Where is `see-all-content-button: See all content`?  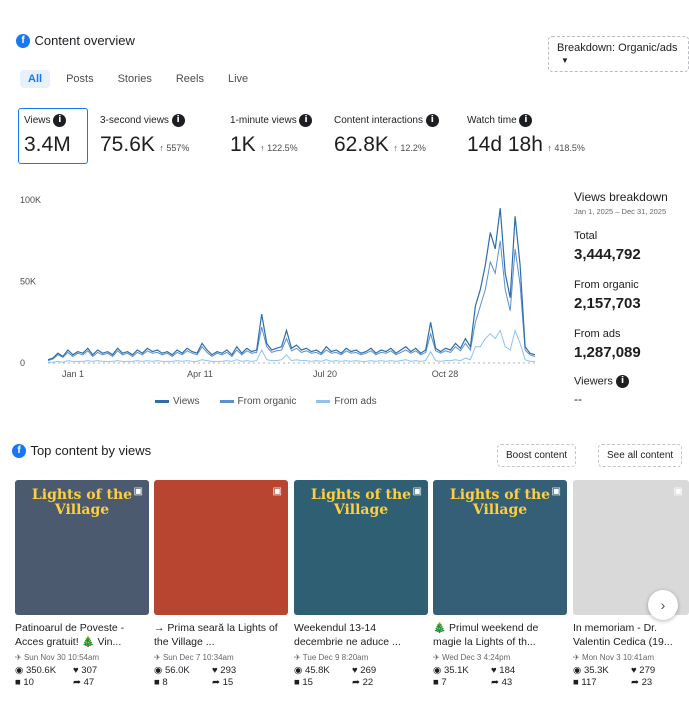 see-all-content-button: See all content is located at coordinates (640, 455).